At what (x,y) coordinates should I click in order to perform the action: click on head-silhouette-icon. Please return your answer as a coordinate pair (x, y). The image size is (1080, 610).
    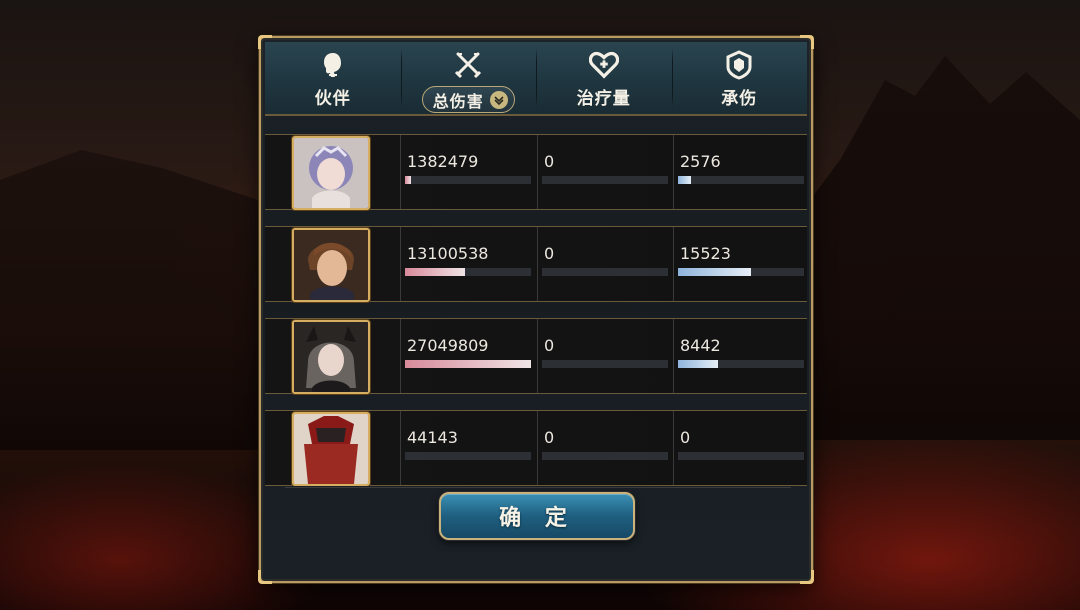
    Looking at the image, I should click on (333, 65).